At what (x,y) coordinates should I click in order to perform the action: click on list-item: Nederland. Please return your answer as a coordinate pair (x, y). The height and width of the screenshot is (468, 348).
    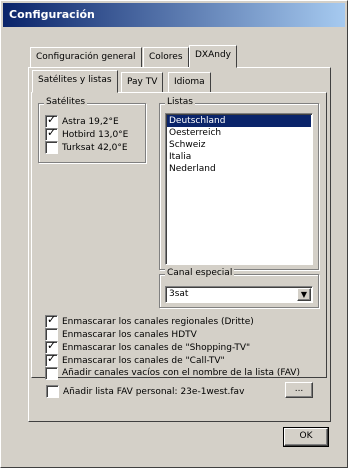
    Looking at the image, I should click on (239, 169).